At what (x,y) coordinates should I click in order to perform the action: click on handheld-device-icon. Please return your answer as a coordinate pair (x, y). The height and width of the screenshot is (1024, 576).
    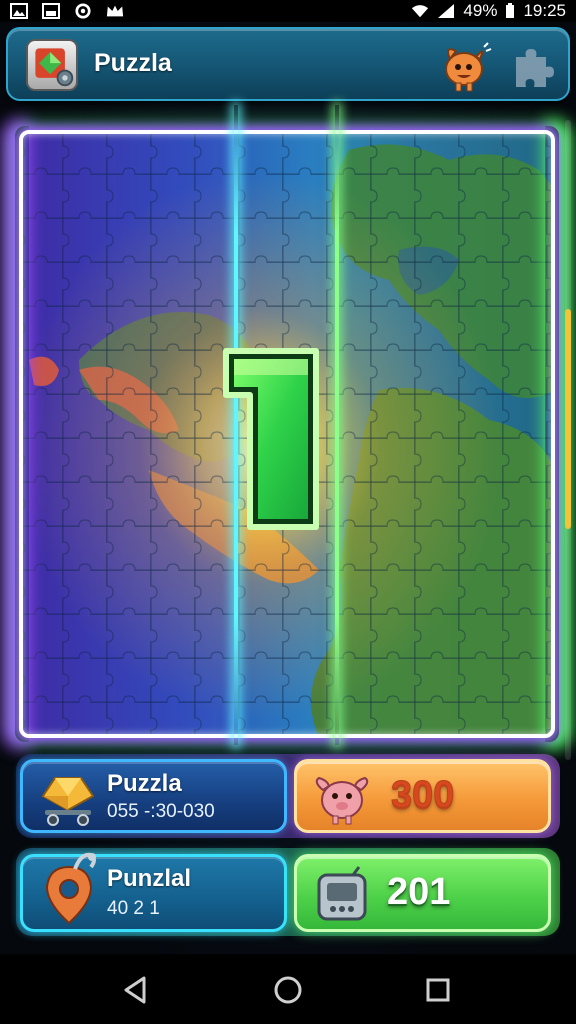
    Looking at the image, I should click on (342, 893).